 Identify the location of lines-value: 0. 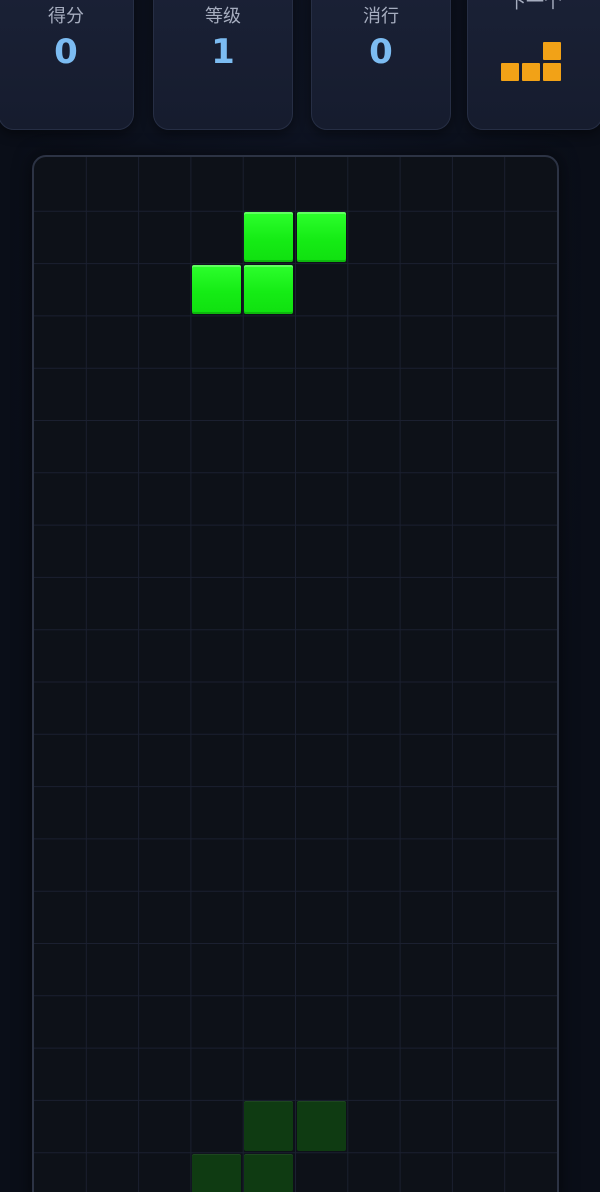
(381, 52).